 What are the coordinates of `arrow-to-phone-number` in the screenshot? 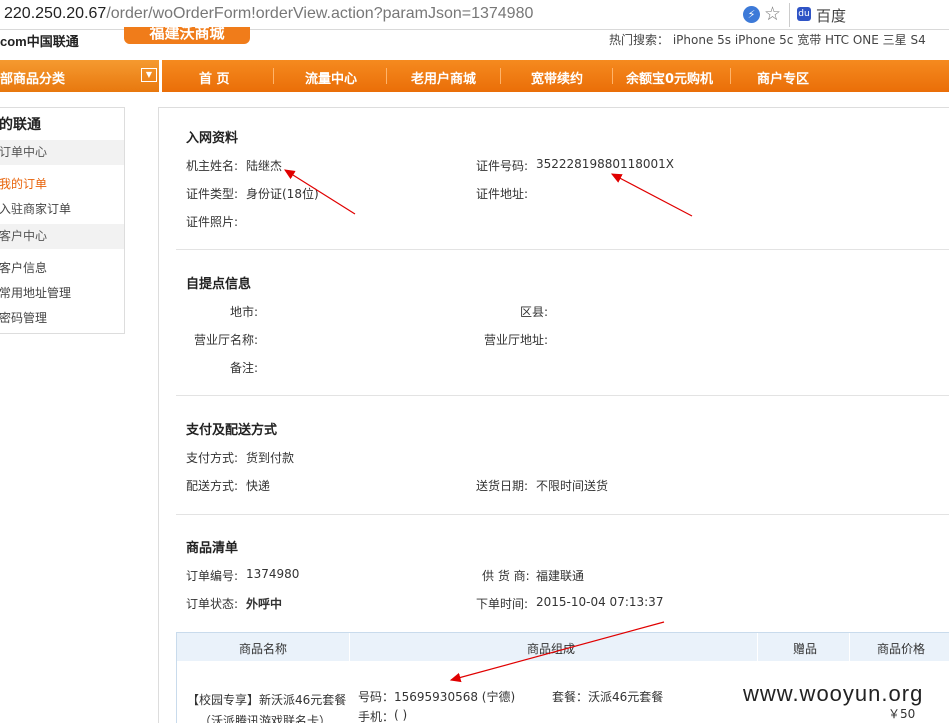 It's located at (557, 652).